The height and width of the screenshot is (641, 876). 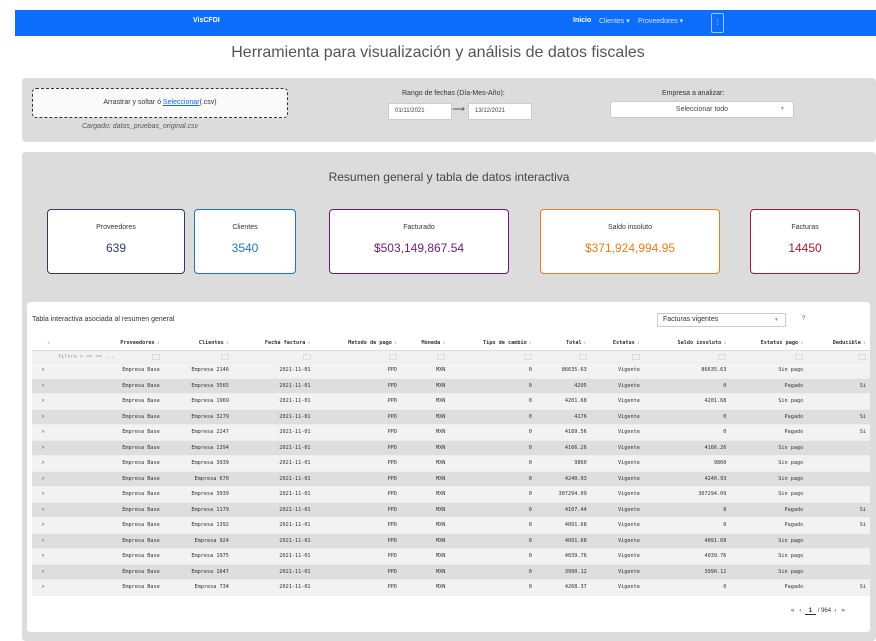 I want to click on page-input: 1, so click(x=810, y=611).